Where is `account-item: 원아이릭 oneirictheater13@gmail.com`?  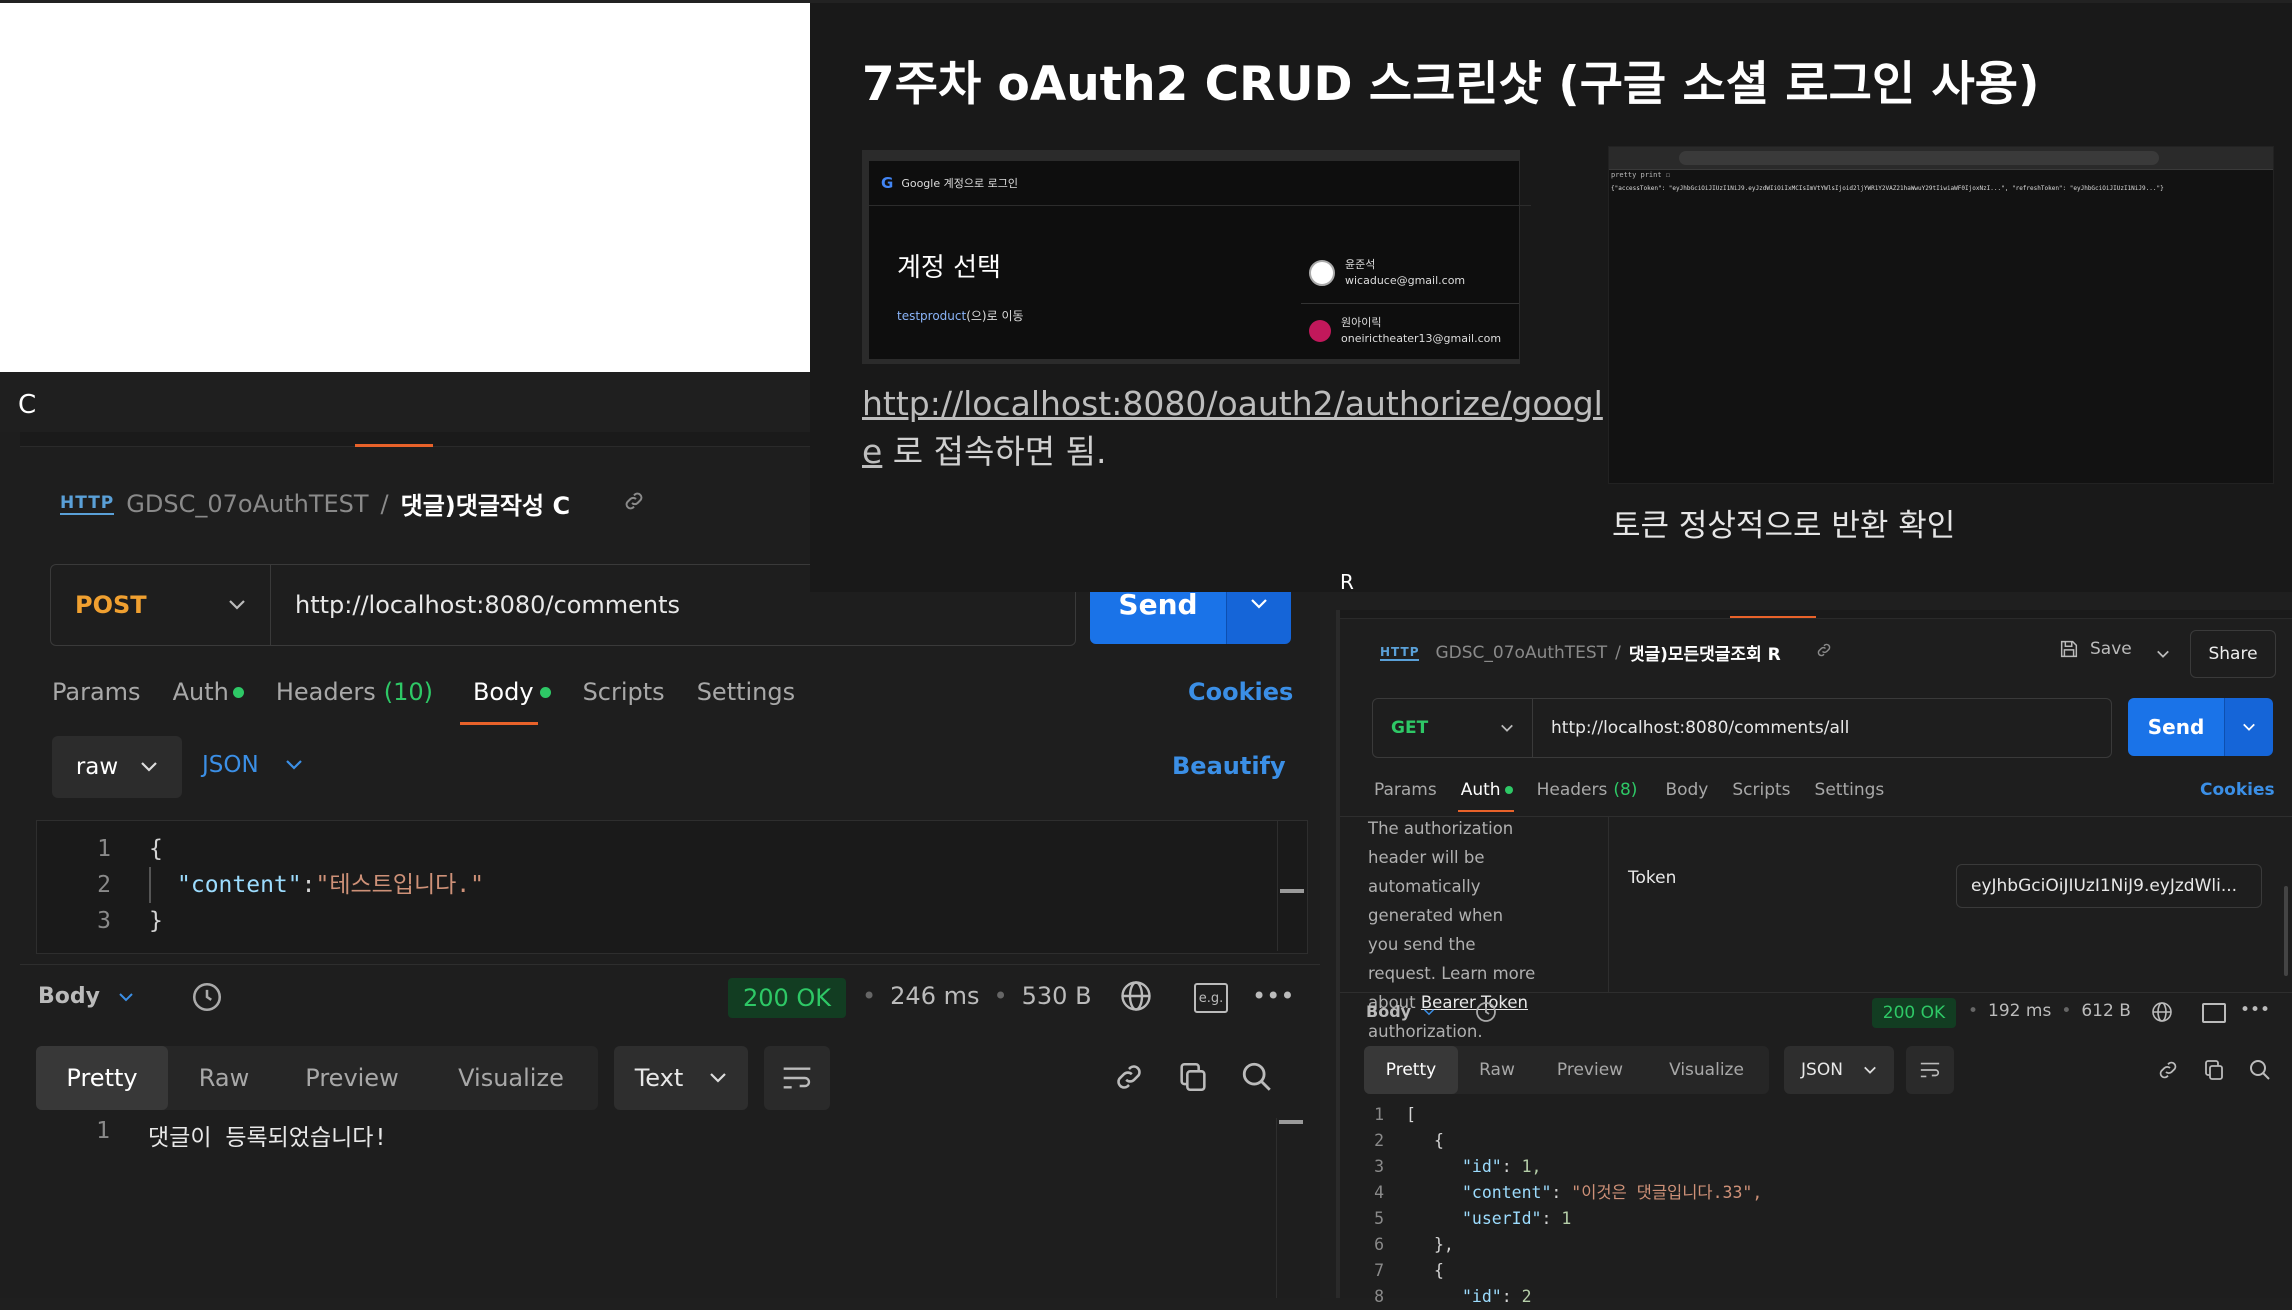
account-item: 원아이릭 oneirictheater13@gmail.com is located at coordinates (1405, 331).